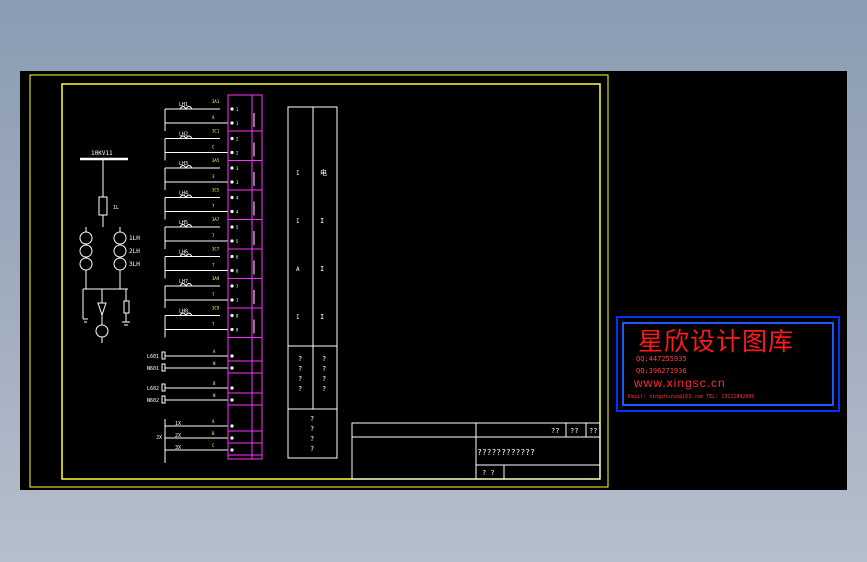 The image size is (867, 562). What do you see at coordinates (199, 292) in the screenshot?
I see `relay-row: LH7 3A9 7` at bounding box center [199, 292].